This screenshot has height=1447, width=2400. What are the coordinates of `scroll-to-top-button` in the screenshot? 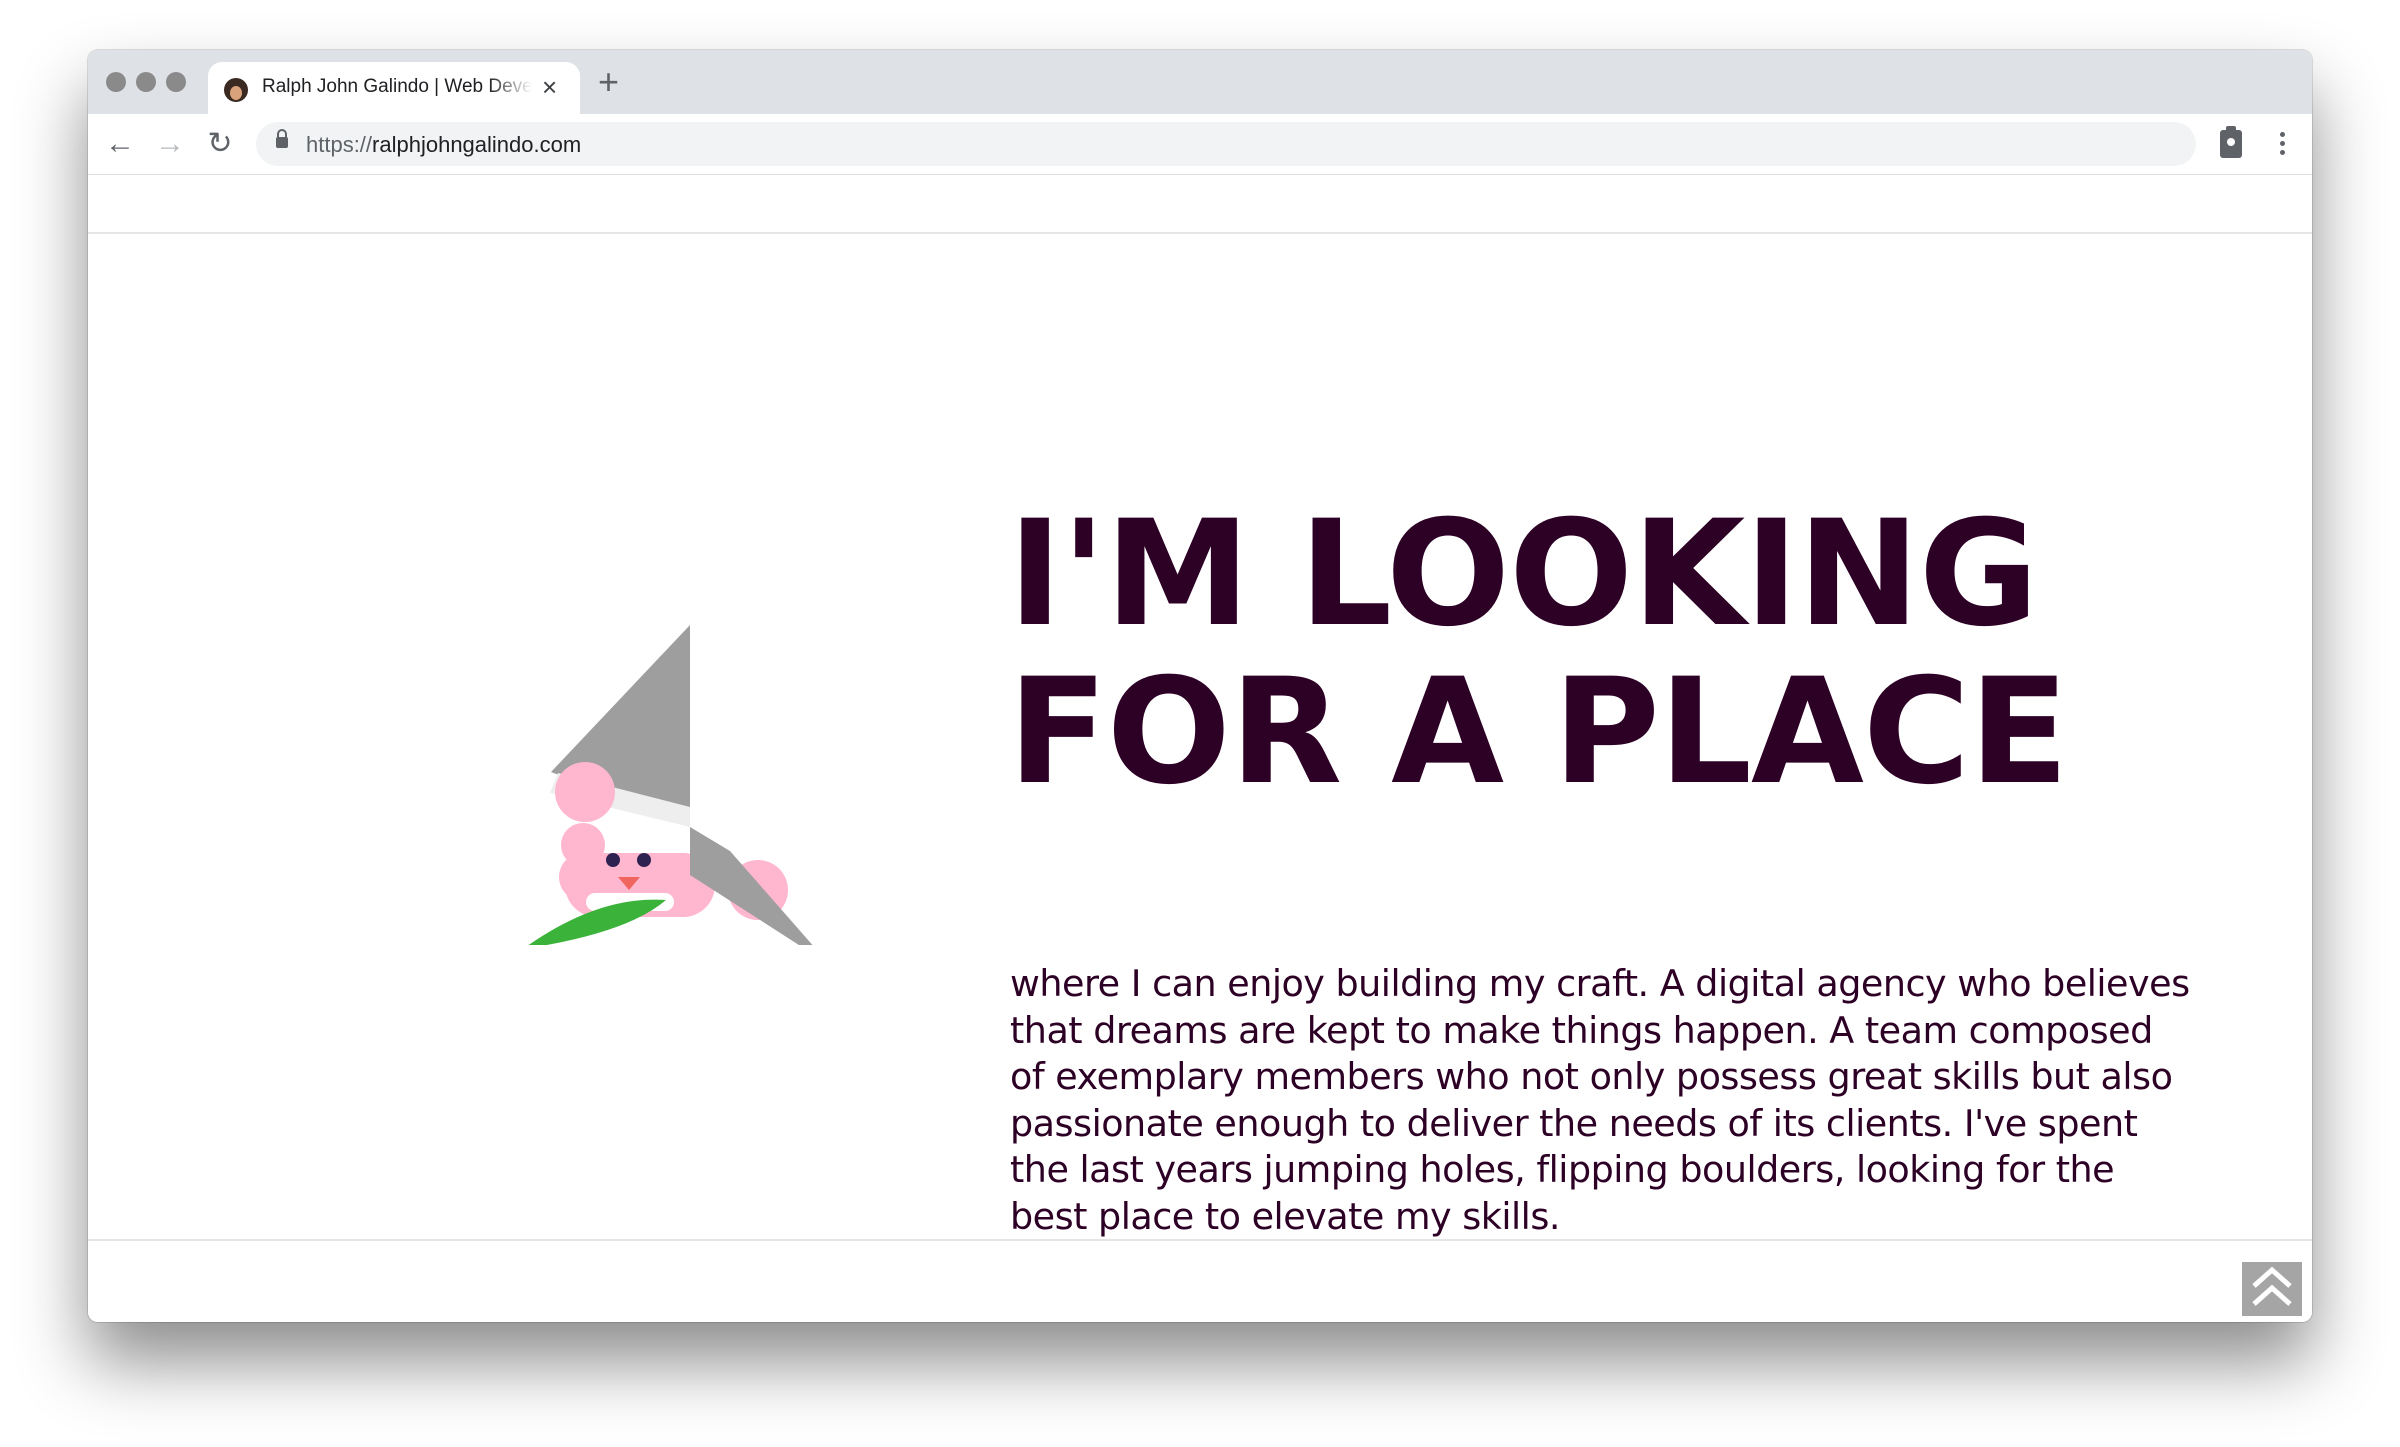 It's located at (2272, 1289).